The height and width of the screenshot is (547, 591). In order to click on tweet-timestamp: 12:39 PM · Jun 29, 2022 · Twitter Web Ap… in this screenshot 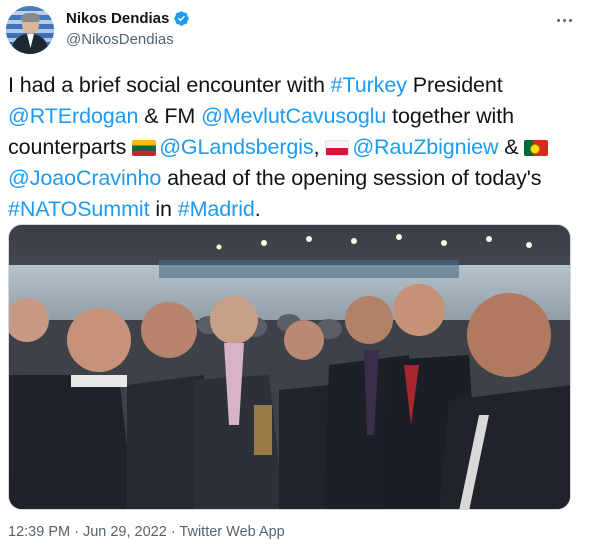, I will do `click(146, 532)`.